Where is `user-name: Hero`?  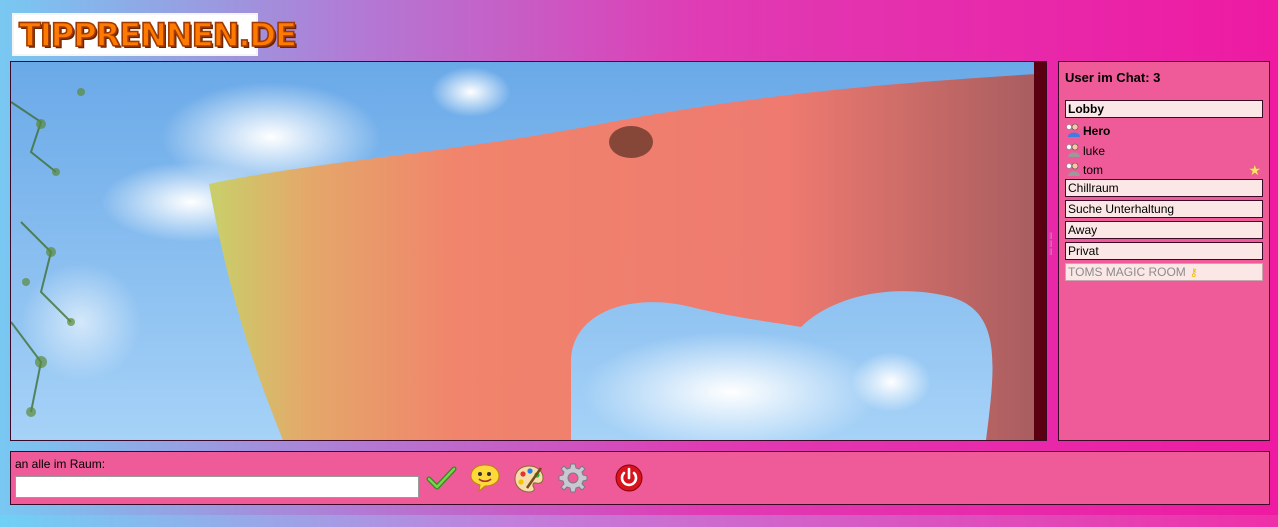 user-name: Hero is located at coordinates (1097, 131).